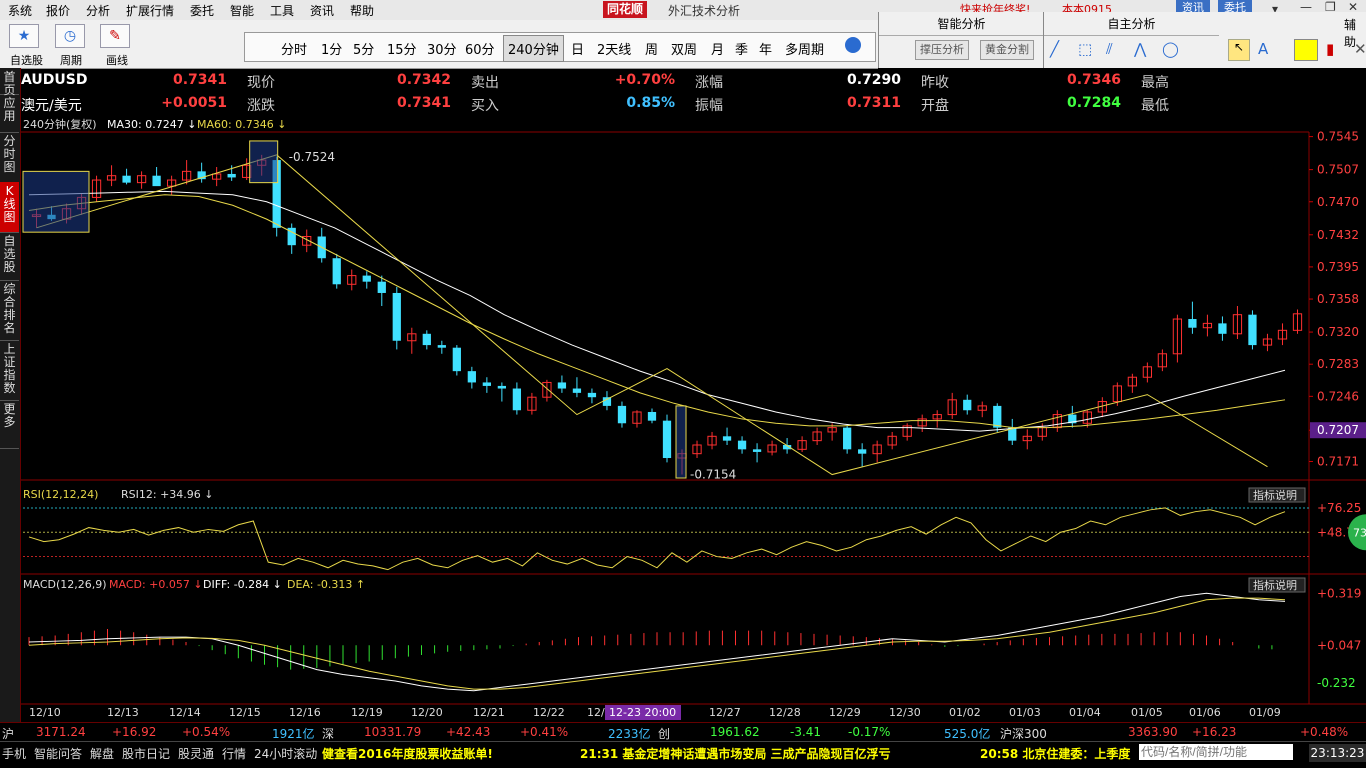  What do you see at coordinates (741, 48) in the screenshot?
I see `period-quarter: 季` at bounding box center [741, 48].